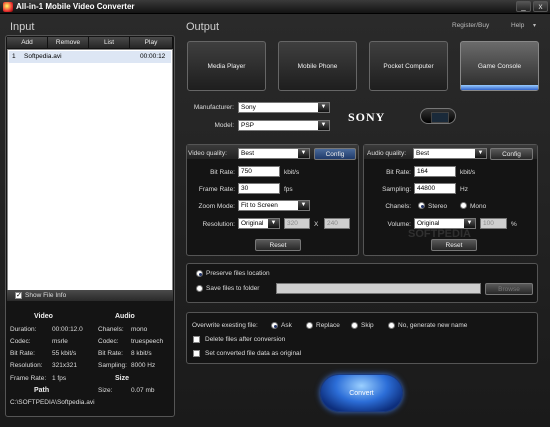 The width and height of the screenshot is (550, 427). What do you see at coordinates (259, 188) in the screenshot?
I see `video-framerate-input: 30` at bounding box center [259, 188].